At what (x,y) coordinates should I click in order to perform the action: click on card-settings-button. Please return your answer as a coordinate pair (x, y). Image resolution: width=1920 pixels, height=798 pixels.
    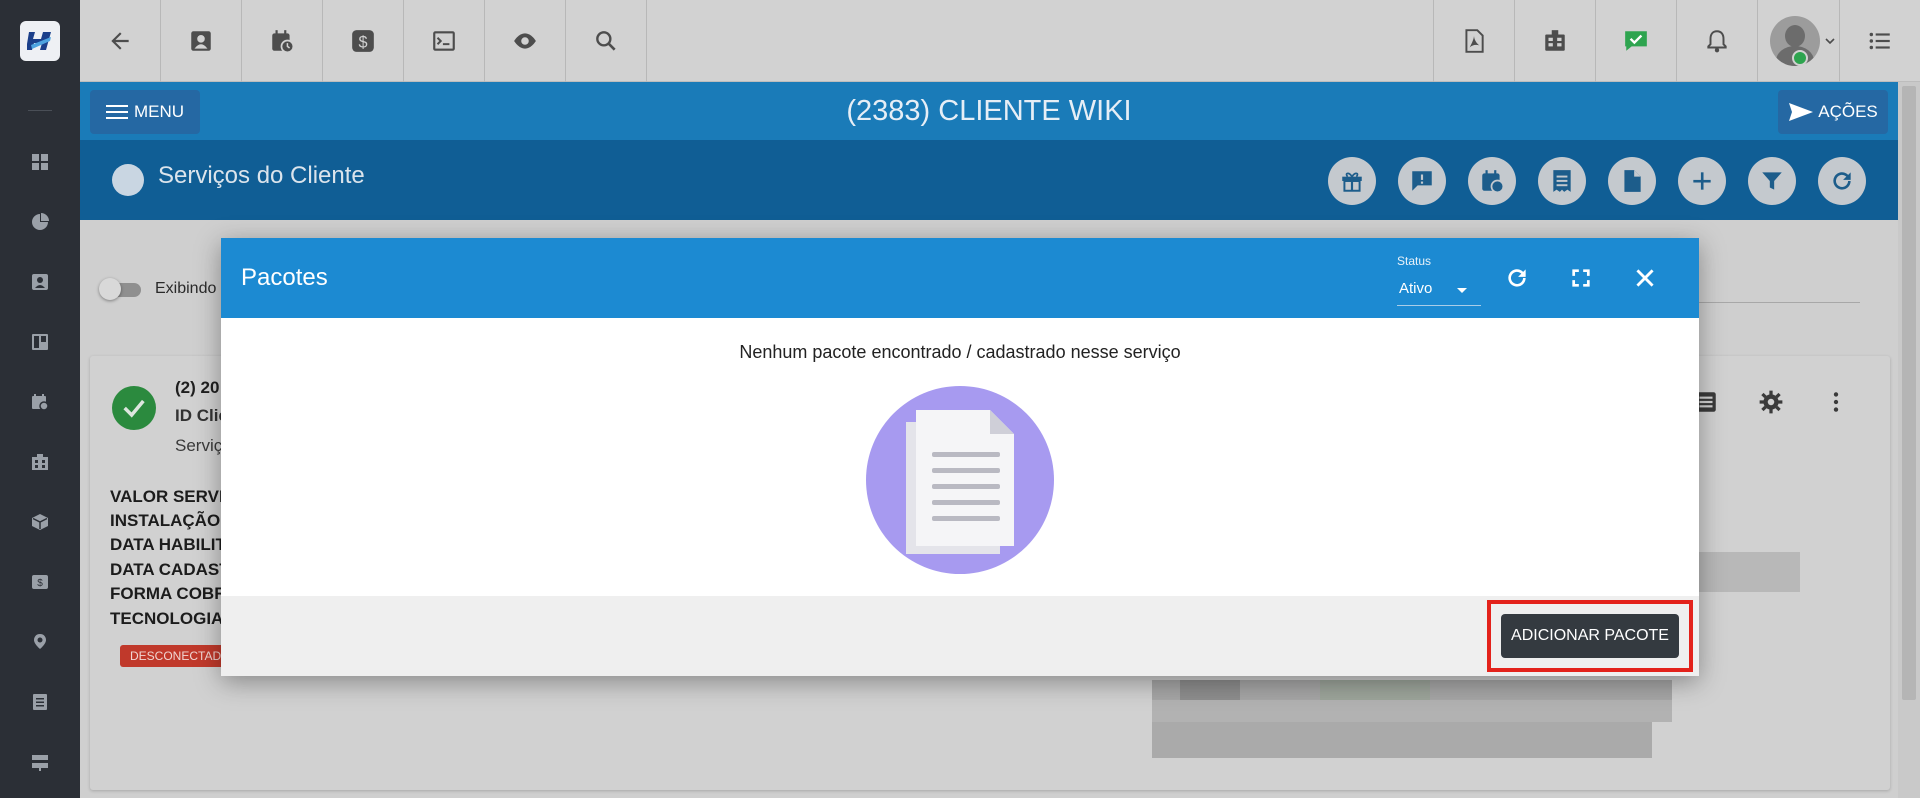
    Looking at the image, I should click on (1771, 402).